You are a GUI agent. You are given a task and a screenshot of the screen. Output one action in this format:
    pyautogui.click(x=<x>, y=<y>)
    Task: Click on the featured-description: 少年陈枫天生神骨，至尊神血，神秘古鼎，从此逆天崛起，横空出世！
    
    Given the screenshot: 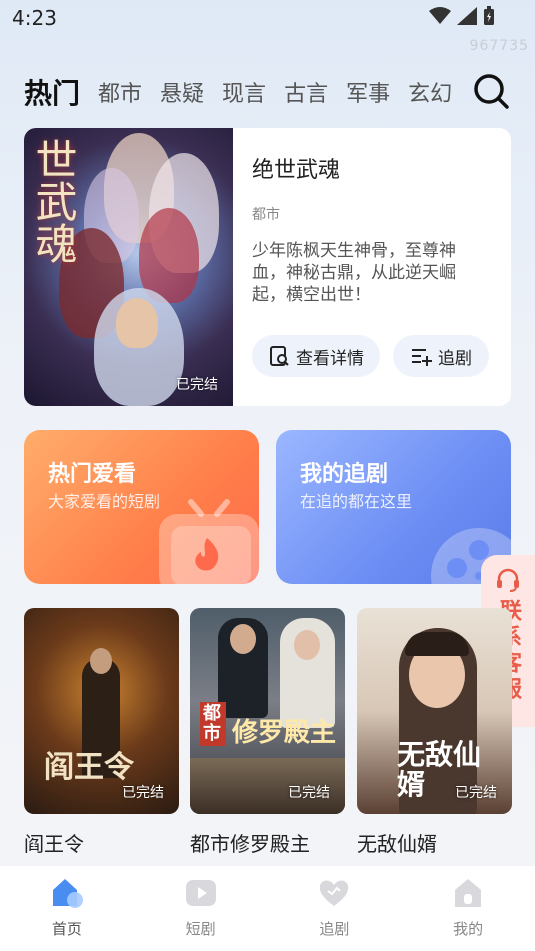 What is the action you would take?
    pyautogui.click(x=354, y=273)
    